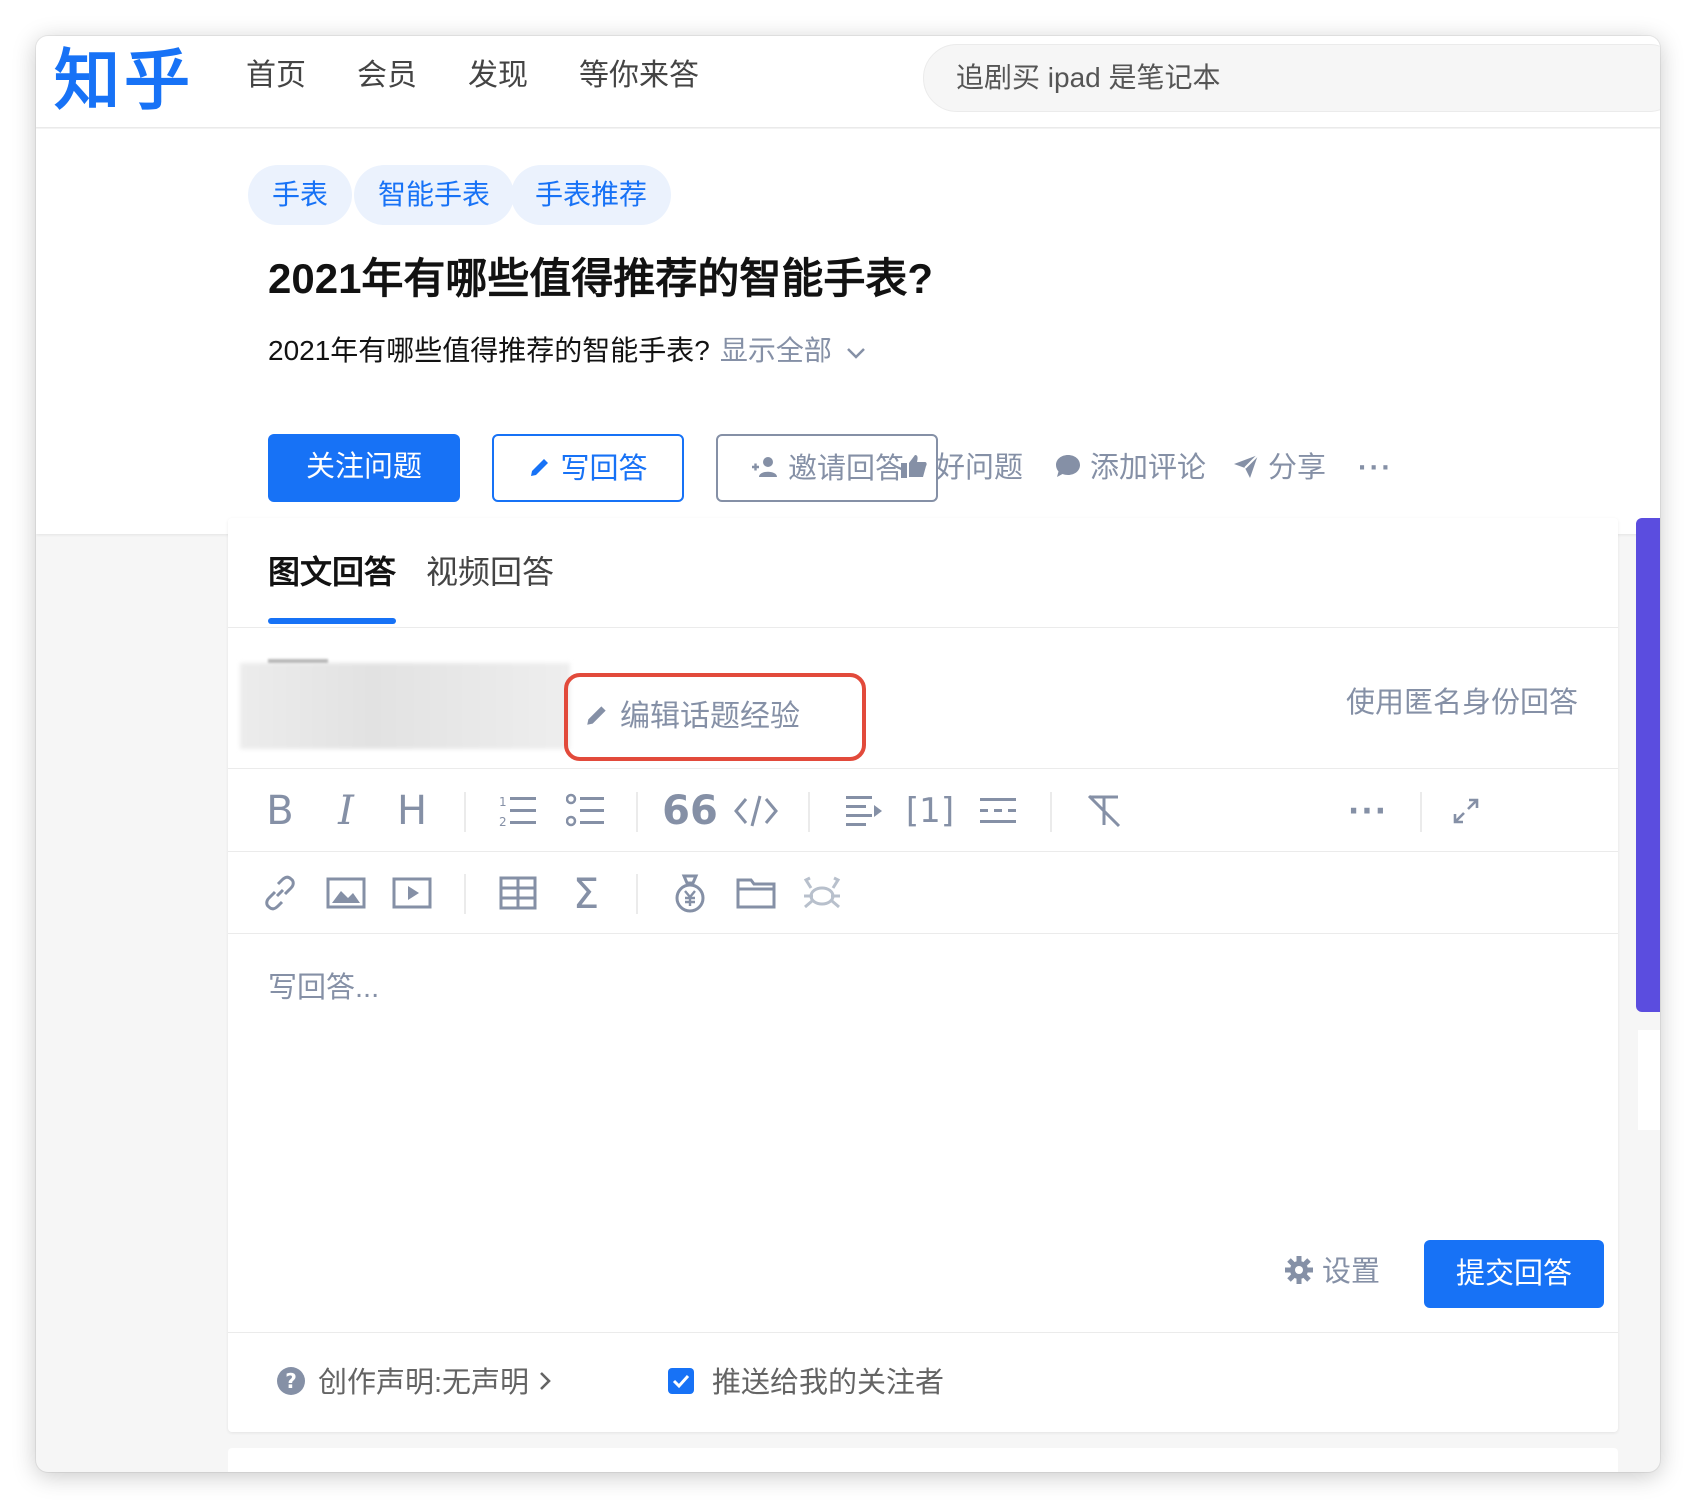 The height and width of the screenshot is (1508, 1696). Describe the element at coordinates (1299, 1270) in the screenshot. I see `gear-icon` at that location.